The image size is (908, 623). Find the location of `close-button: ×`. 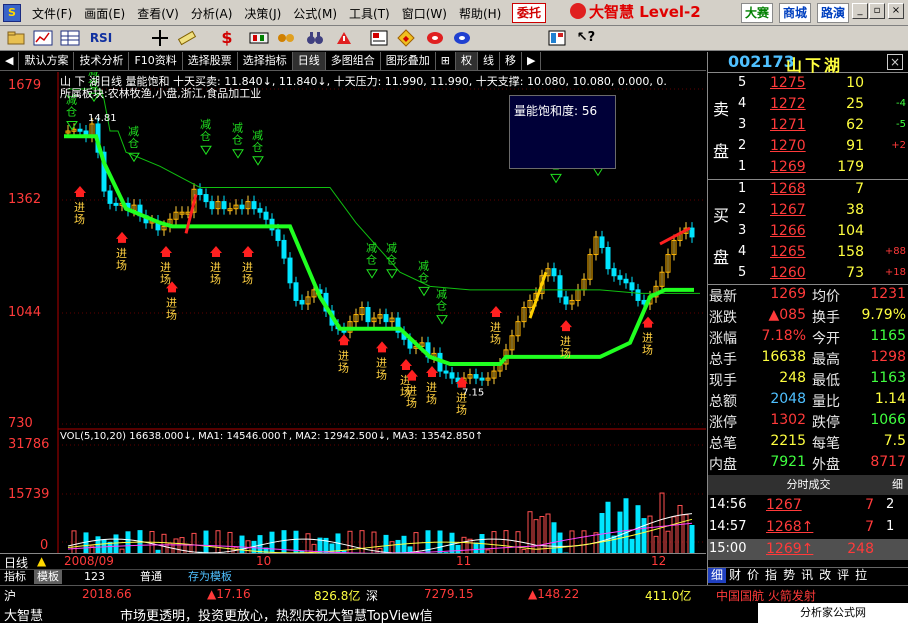

close-button: × is located at coordinates (896, 11).